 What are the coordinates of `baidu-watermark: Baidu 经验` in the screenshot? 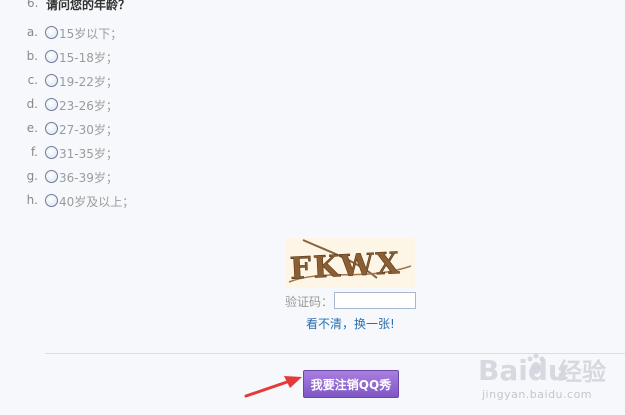 It's located at (548, 369).